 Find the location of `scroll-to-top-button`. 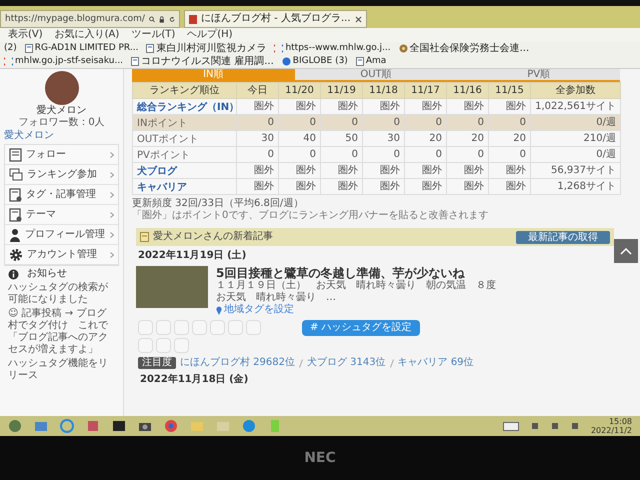

scroll-to-top-button is located at coordinates (626, 251).